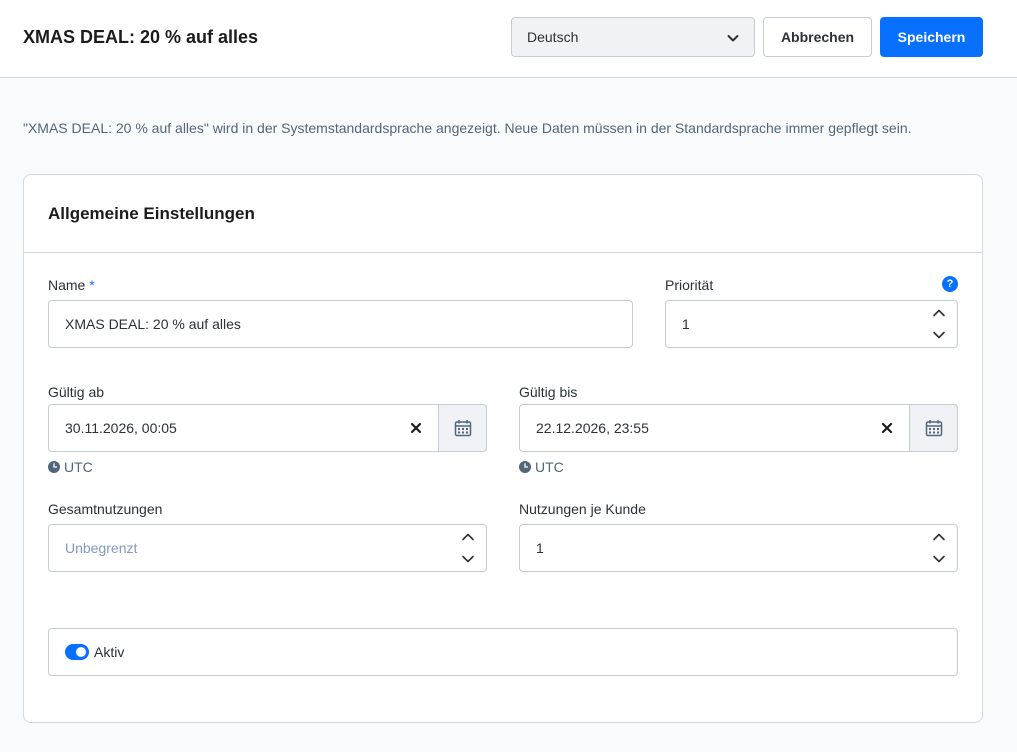 Image resolution: width=1017 pixels, height=752 pixels. I want to click on total-uses-label: Gesamtnutzungen, so click(105, 509).